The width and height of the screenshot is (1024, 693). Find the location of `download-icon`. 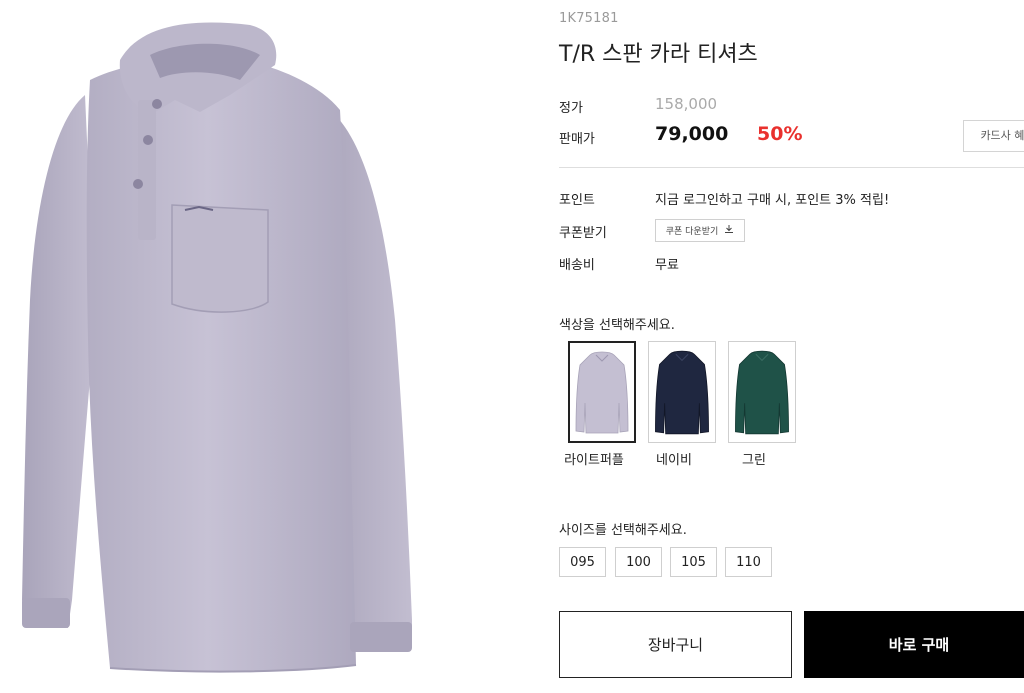

download-icon is located at coordinates (729, 230).